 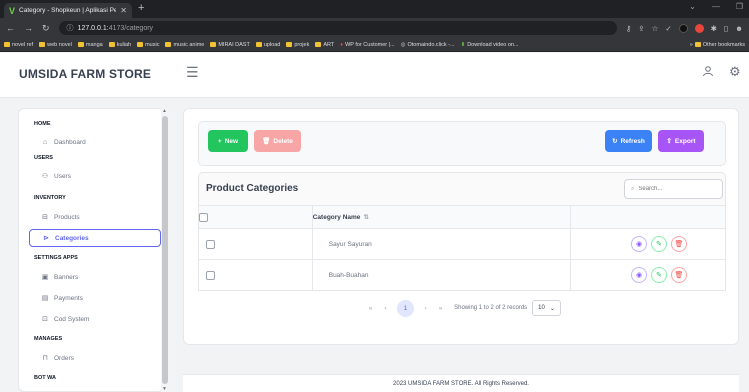 I want to click on bookmark: projek, so click(x=297, y=45).